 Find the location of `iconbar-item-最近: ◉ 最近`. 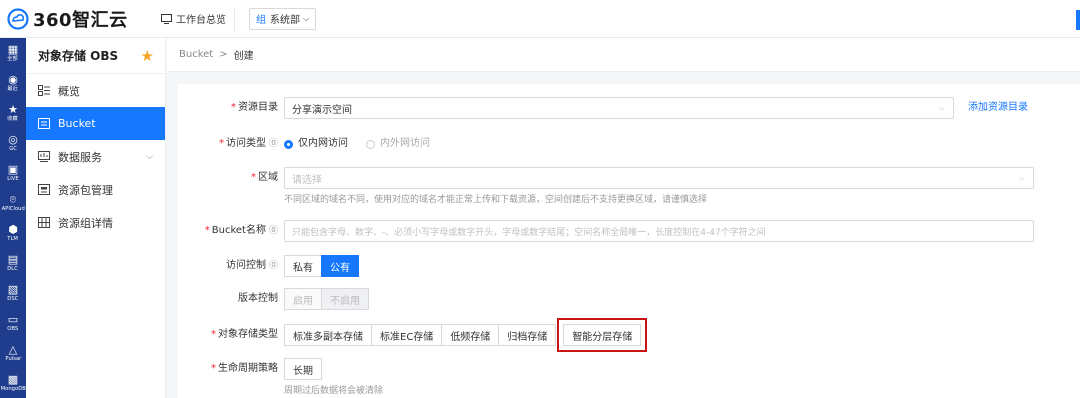

iconbar-item-最近: ◉ 最近 is located at coordinates (13, 83).